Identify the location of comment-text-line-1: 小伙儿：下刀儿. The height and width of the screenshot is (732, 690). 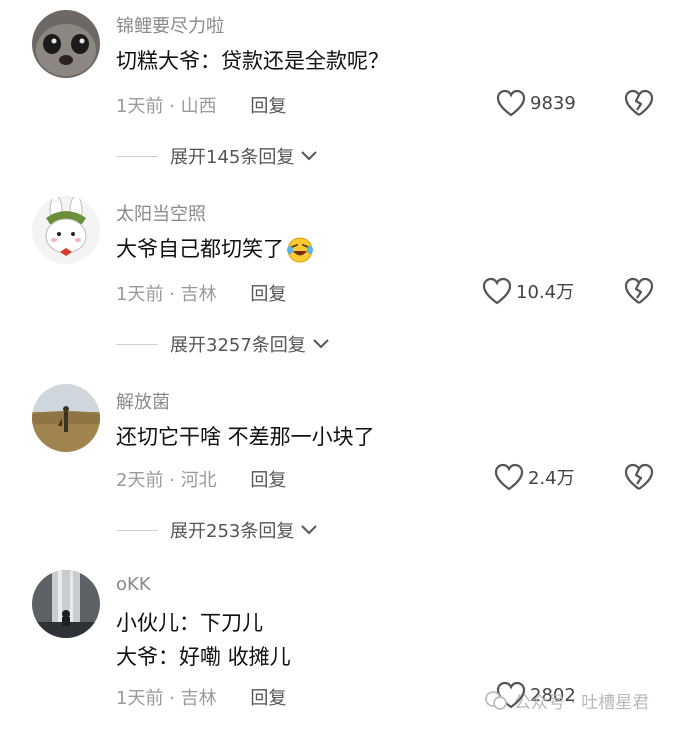
(189, 623).